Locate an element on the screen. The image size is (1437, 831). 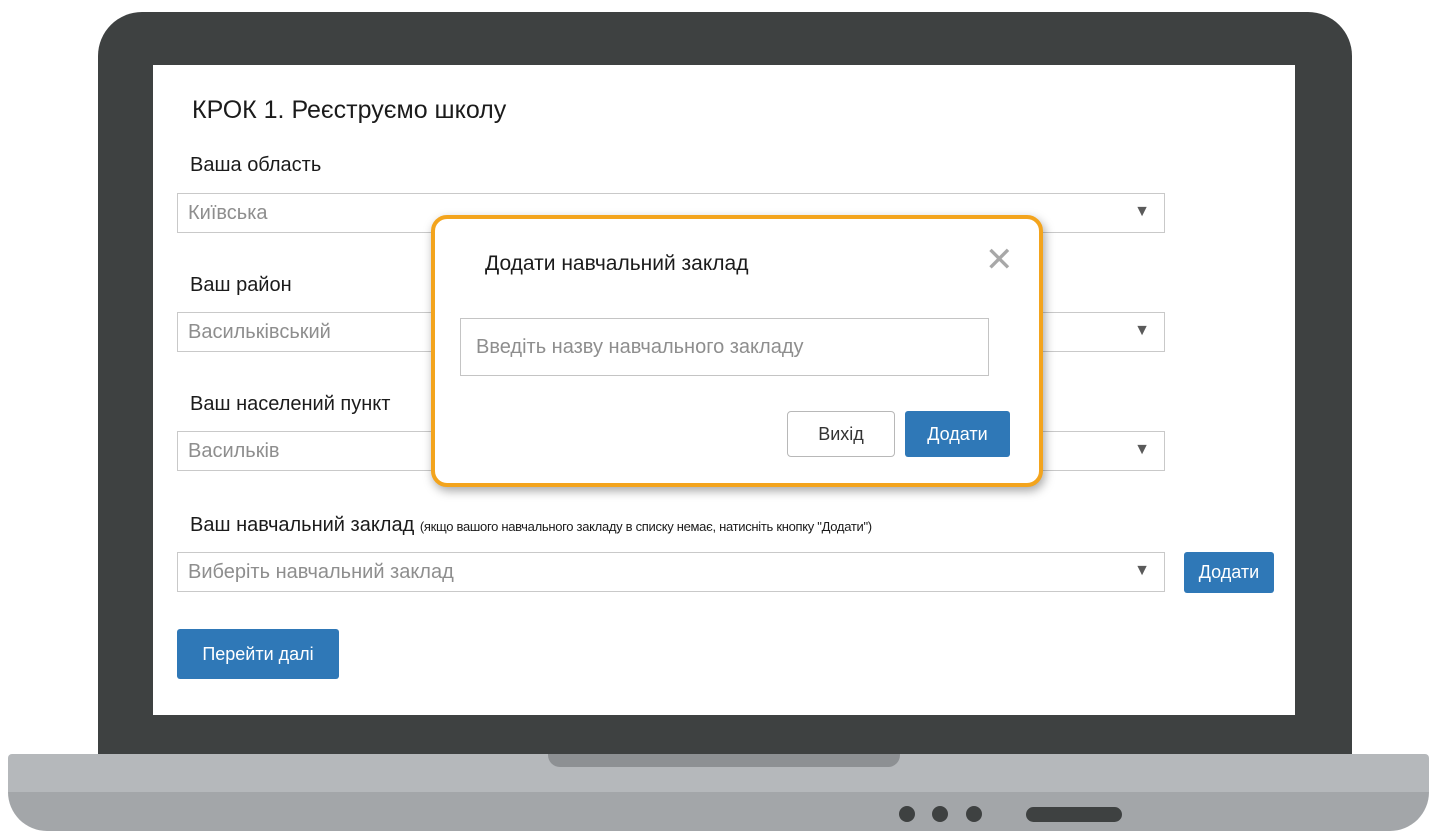
laptop-base-bottom is located at coordinates (718, 811).